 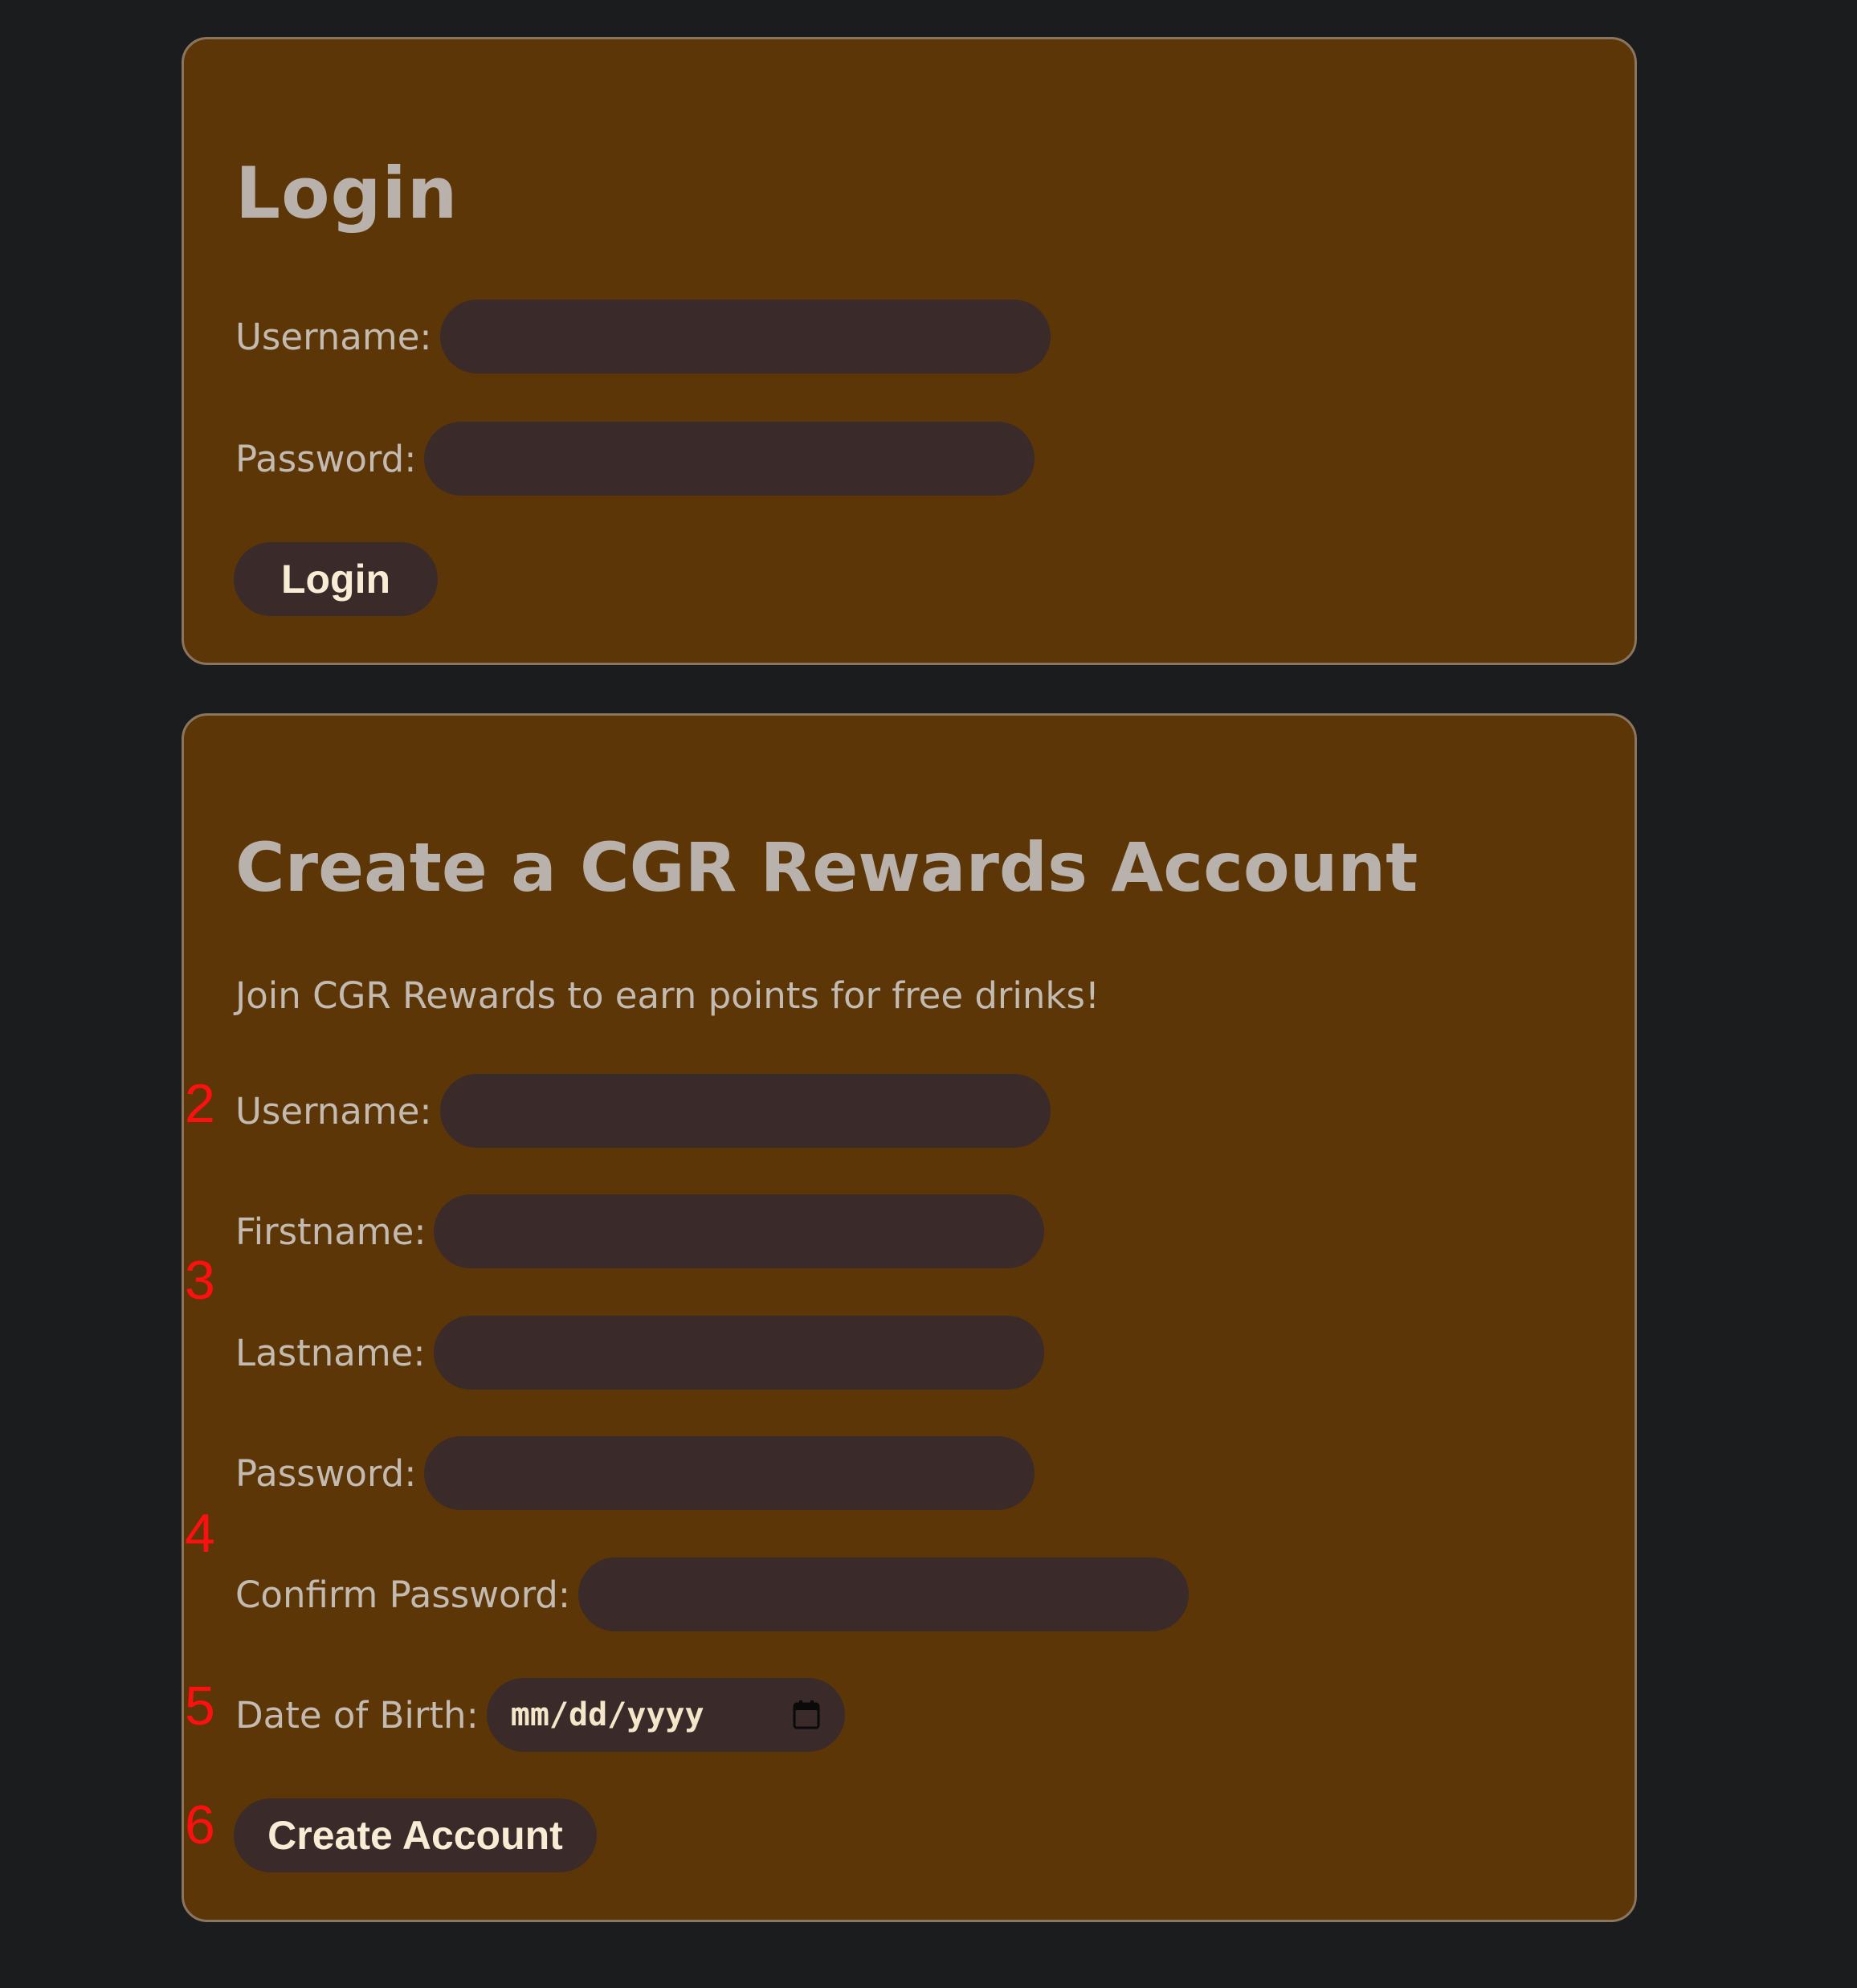 What do you see at coordinates (745, 337) in the screenshot?
I see `login-username-input` at bounding box center [745, 337].